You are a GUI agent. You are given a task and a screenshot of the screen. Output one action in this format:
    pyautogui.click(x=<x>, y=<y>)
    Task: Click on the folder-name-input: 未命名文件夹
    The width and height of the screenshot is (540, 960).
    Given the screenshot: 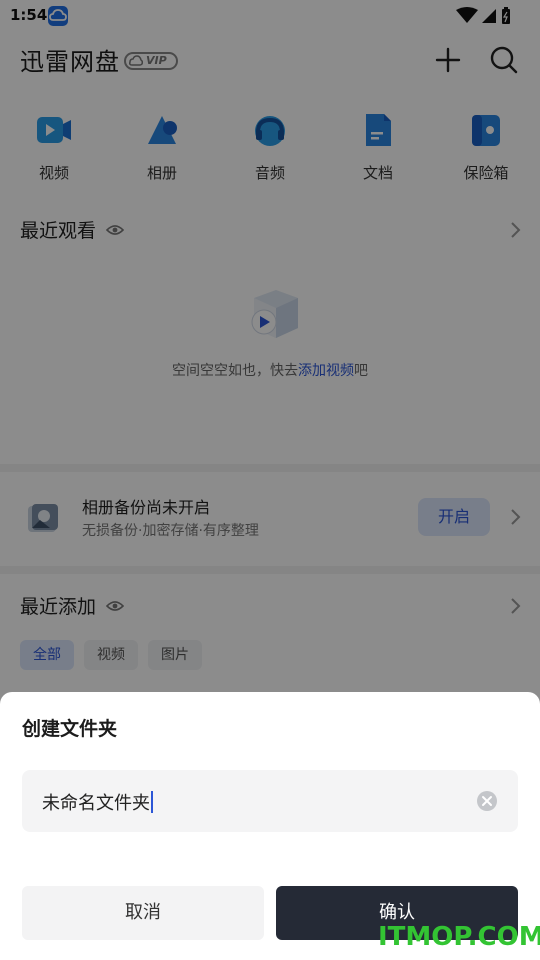 What is the action you would take?
    pyautogui.click(x=270, y=801)
    